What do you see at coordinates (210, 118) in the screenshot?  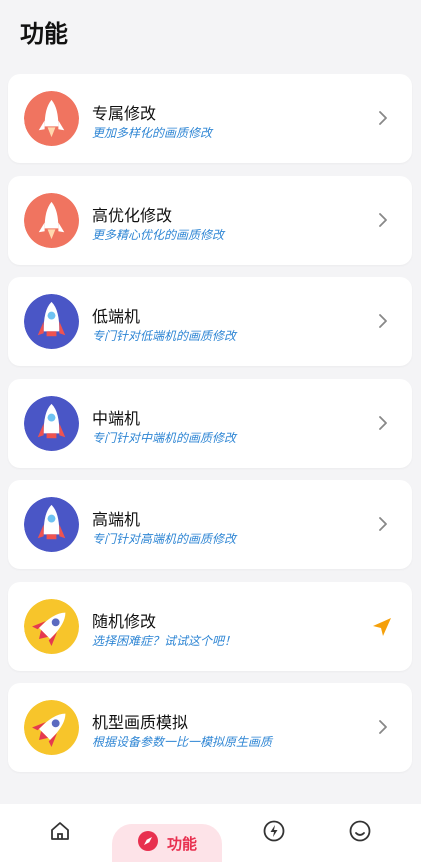 I see `list-item-exclusive: 专属修改 更加多样化的画质修改` at bounding box center [210, 118].